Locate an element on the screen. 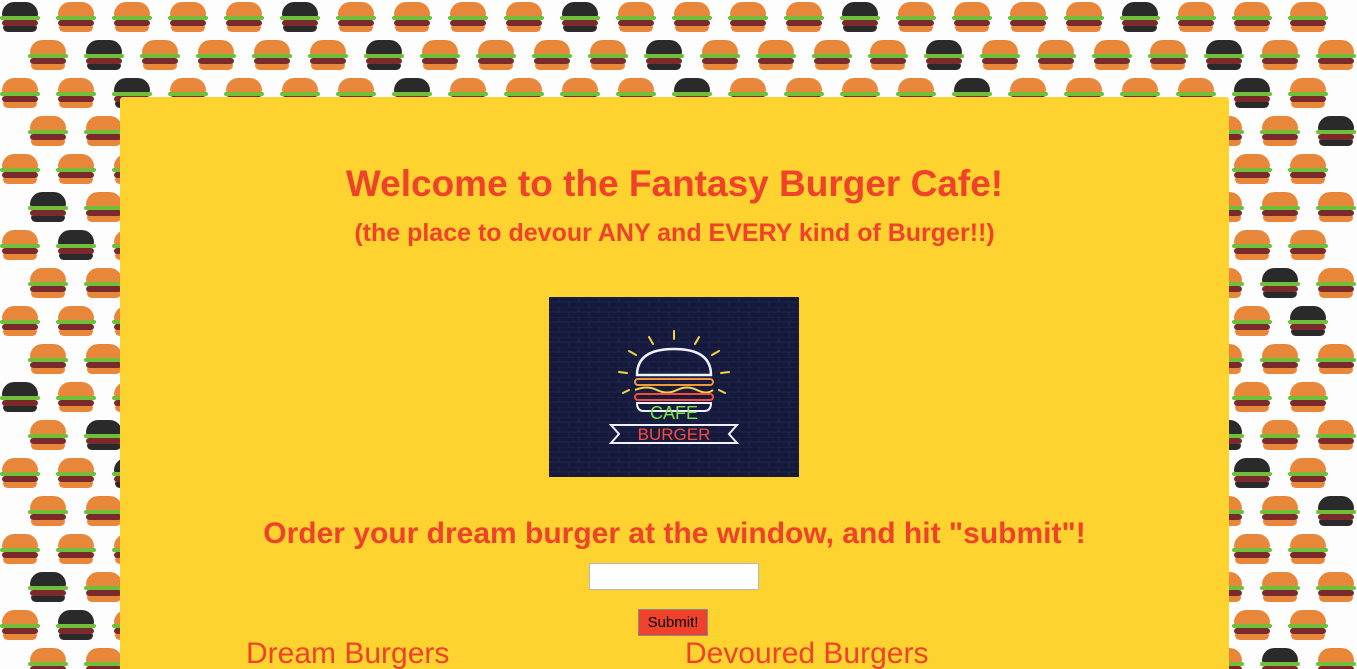 Image resolution: width=1357 pixels, height=669 pixels. cafe-burger-neon-logo: CAFE BURGER is located at coordinates (674, 387).